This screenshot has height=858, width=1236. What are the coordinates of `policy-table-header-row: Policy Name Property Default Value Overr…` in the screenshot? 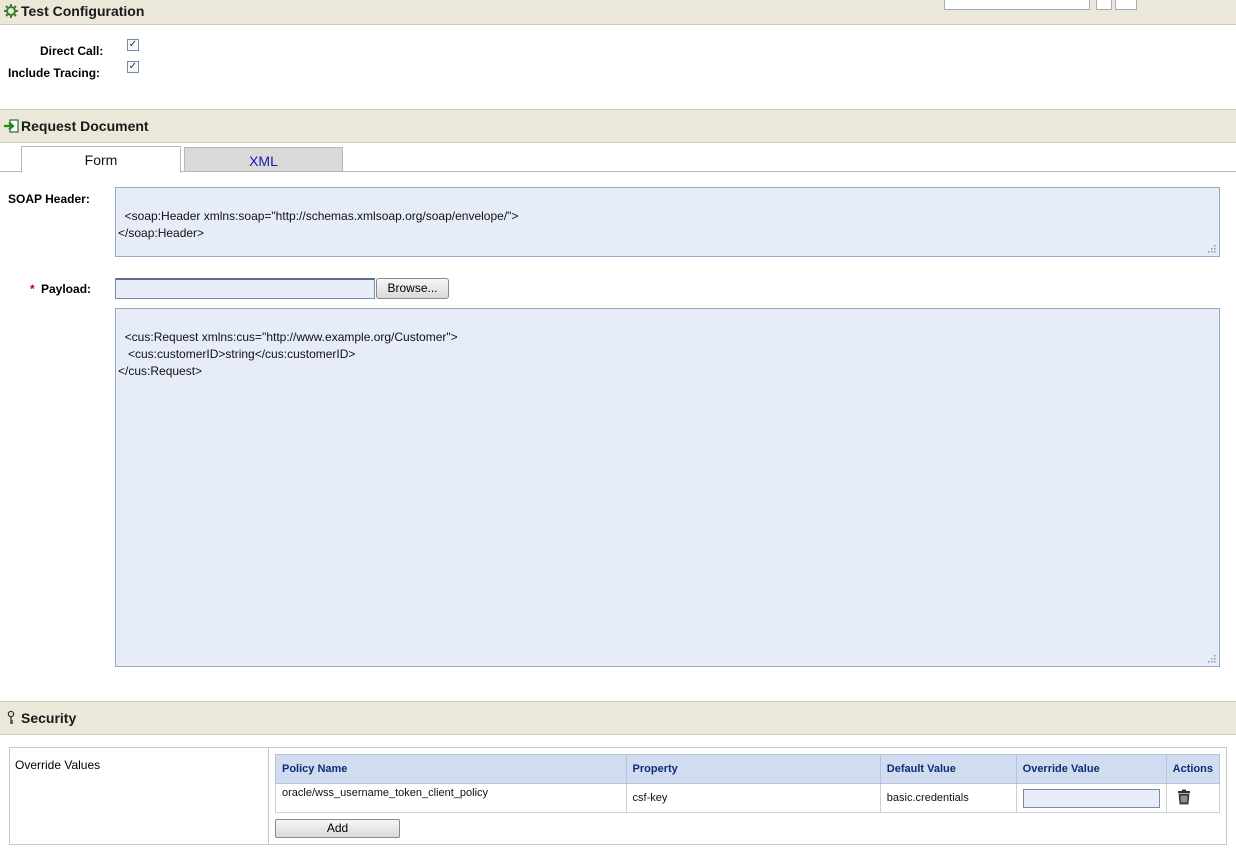 It's located at (748, 769).